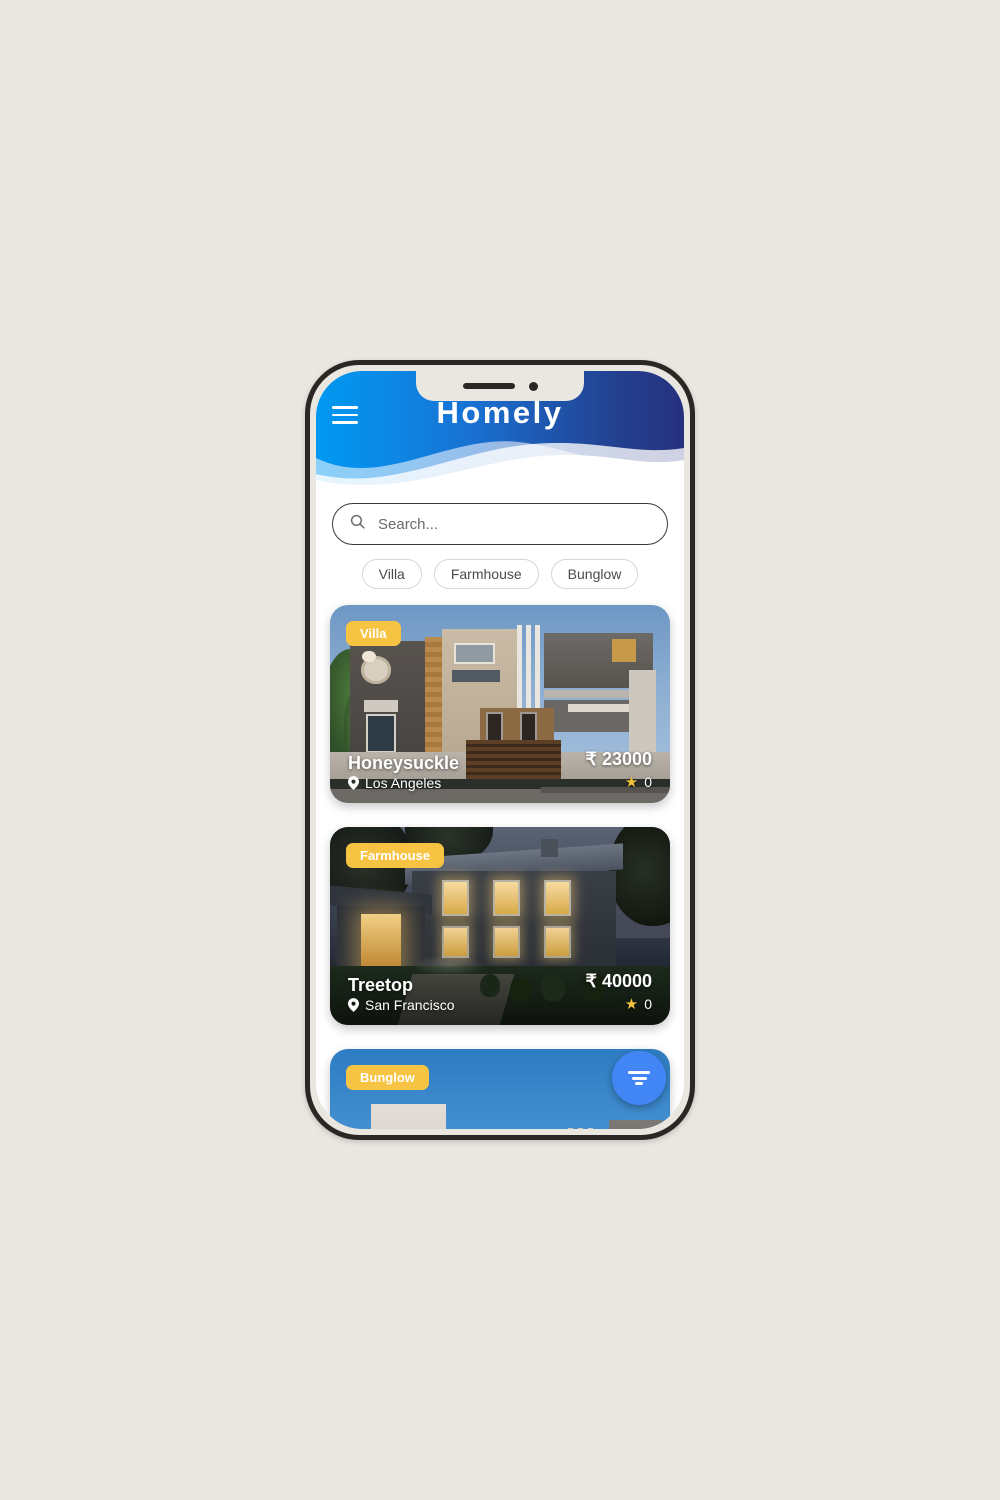 Image resolution: width=1000 pixels, height=1500 pixels. I want to click on search-input, so click(514, 524).